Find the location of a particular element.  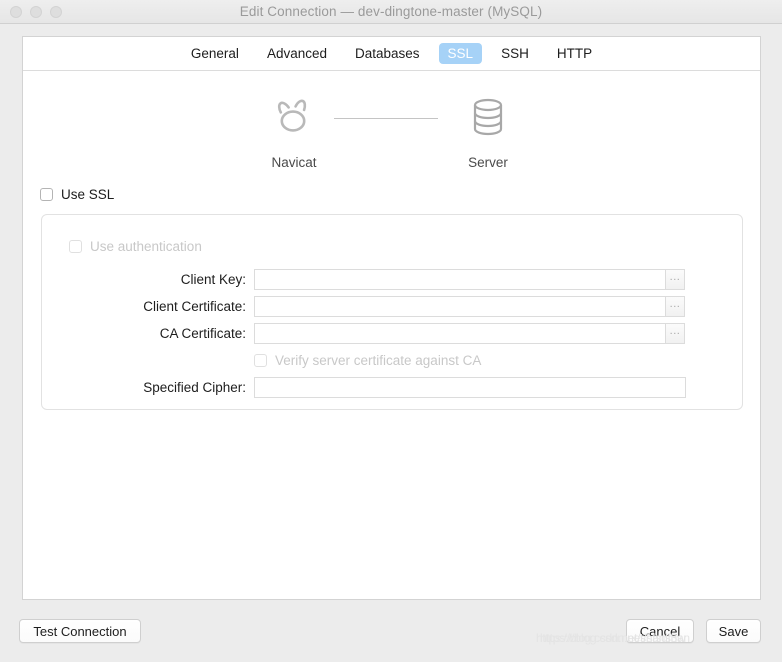

tab-bar: General Advanced Databases SSL SSH HTTP is located at coordinates (391, 54).